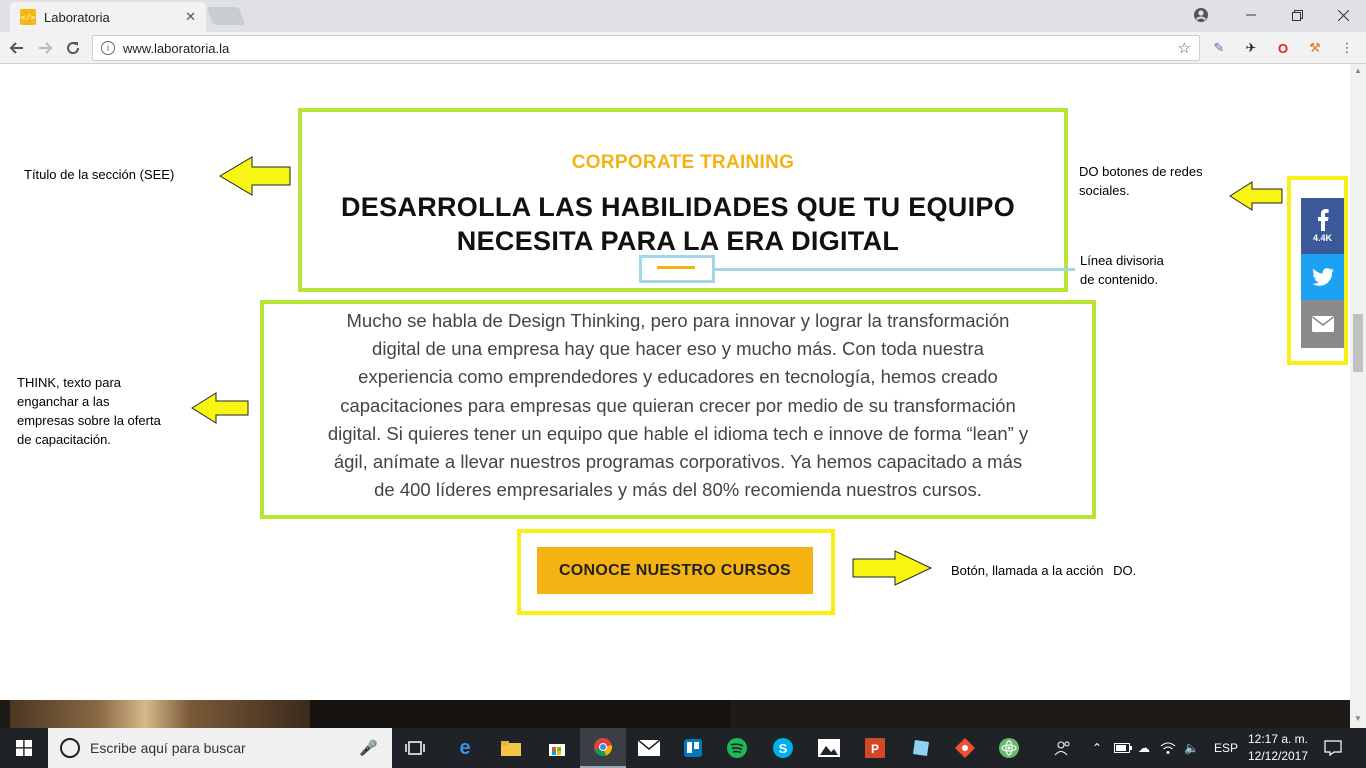  What do you see at coordinates (1123, 748) in the screenshot?
I see `battery-icon` at bounding box center [1123, 748].